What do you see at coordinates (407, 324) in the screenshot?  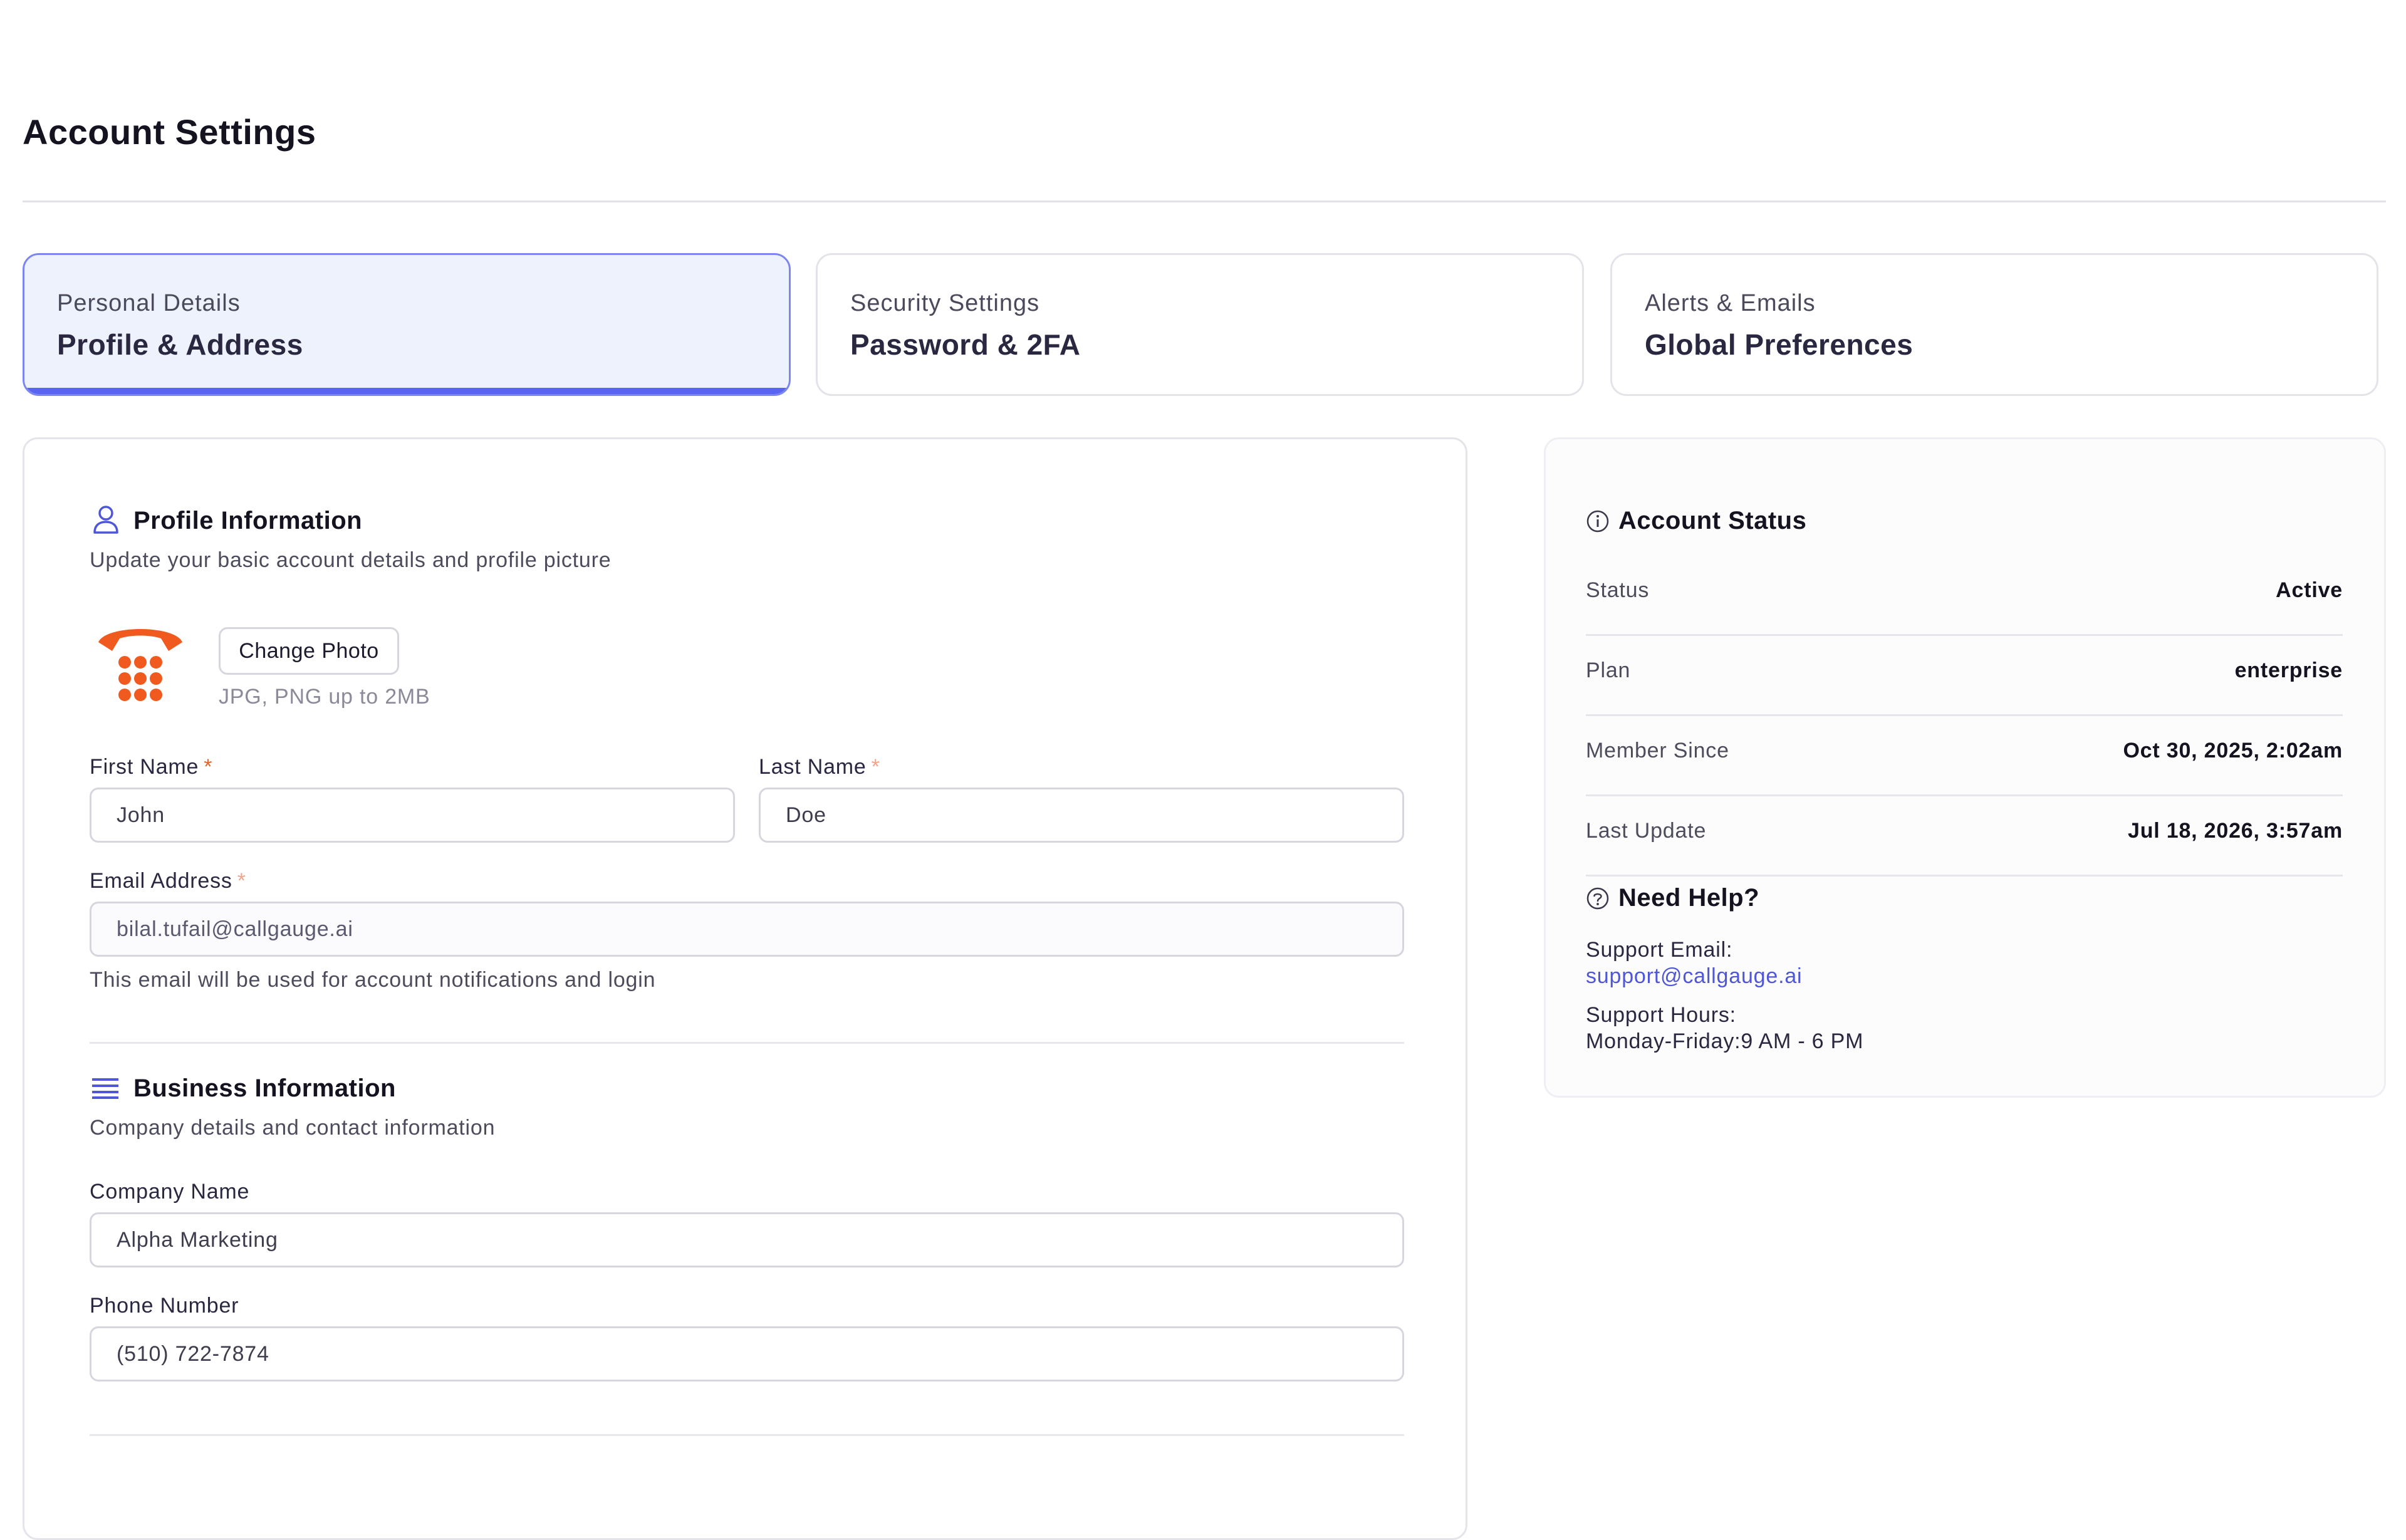 I see `tab-personal-details: Personal Details Profile & Address` at bounding box center [407, 324].